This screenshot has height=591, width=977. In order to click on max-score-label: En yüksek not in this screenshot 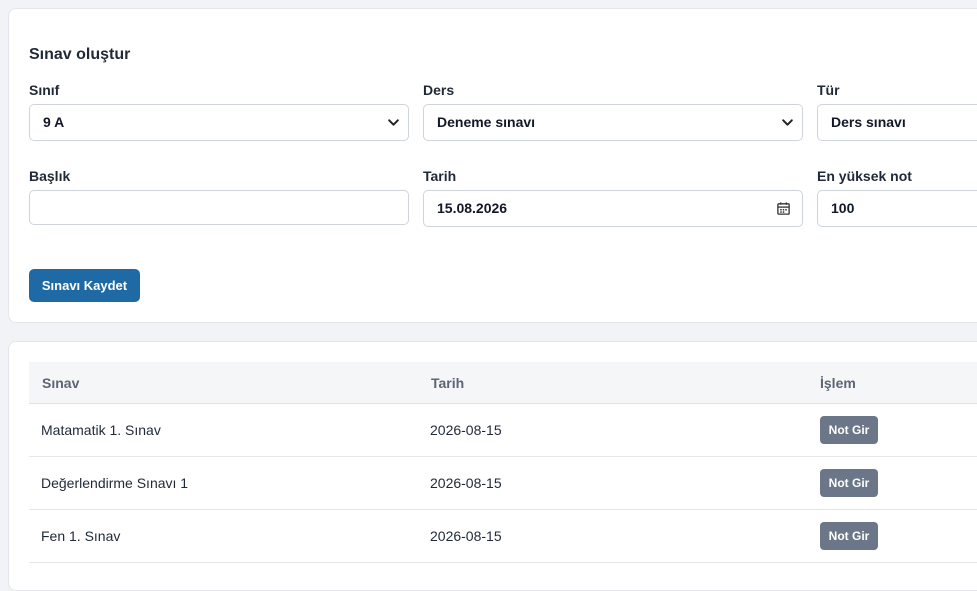, I will do `click(864, 176)`.